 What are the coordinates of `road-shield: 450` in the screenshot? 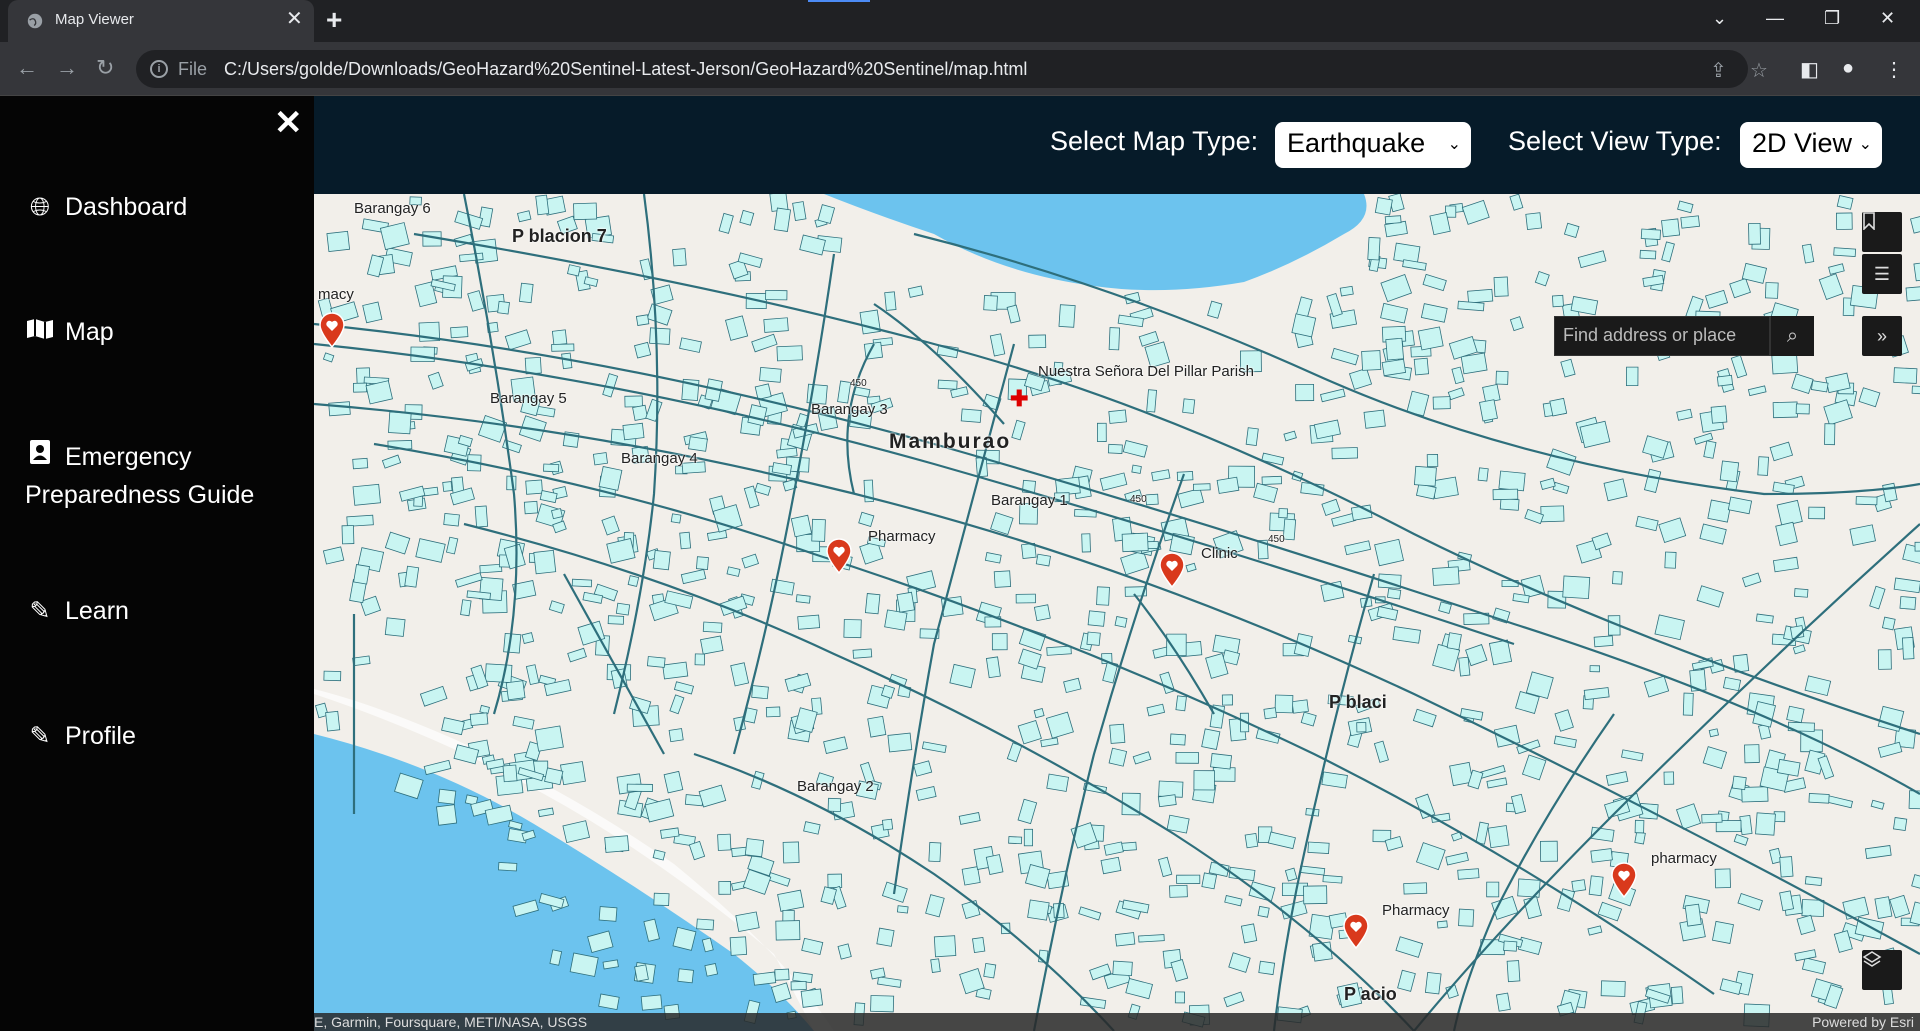 It's located at (858, 383).